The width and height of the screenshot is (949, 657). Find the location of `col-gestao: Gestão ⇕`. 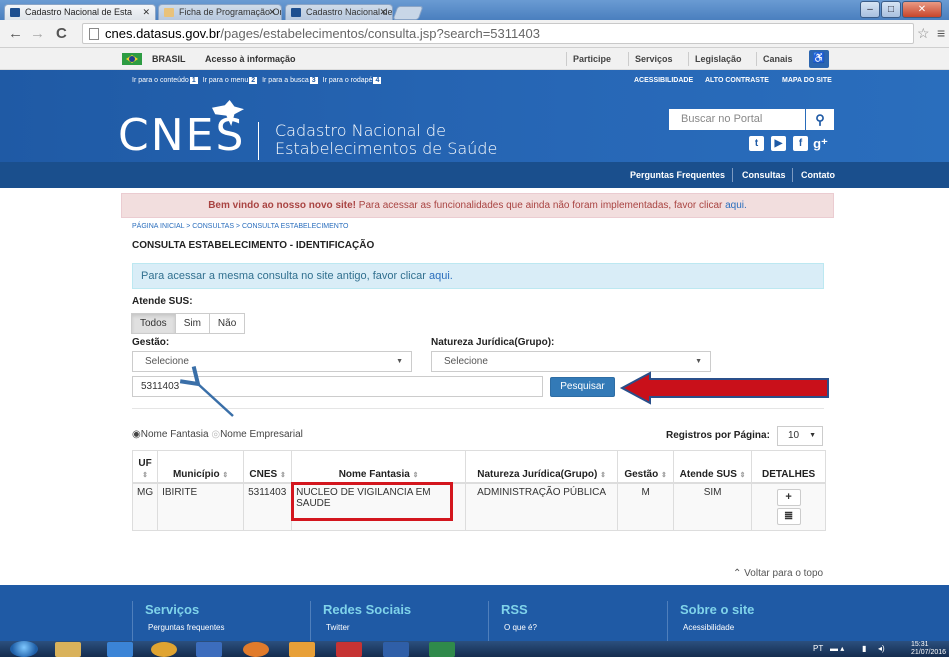

col-gestao: Gestão ⇕ is located at coordinates (646, 467).